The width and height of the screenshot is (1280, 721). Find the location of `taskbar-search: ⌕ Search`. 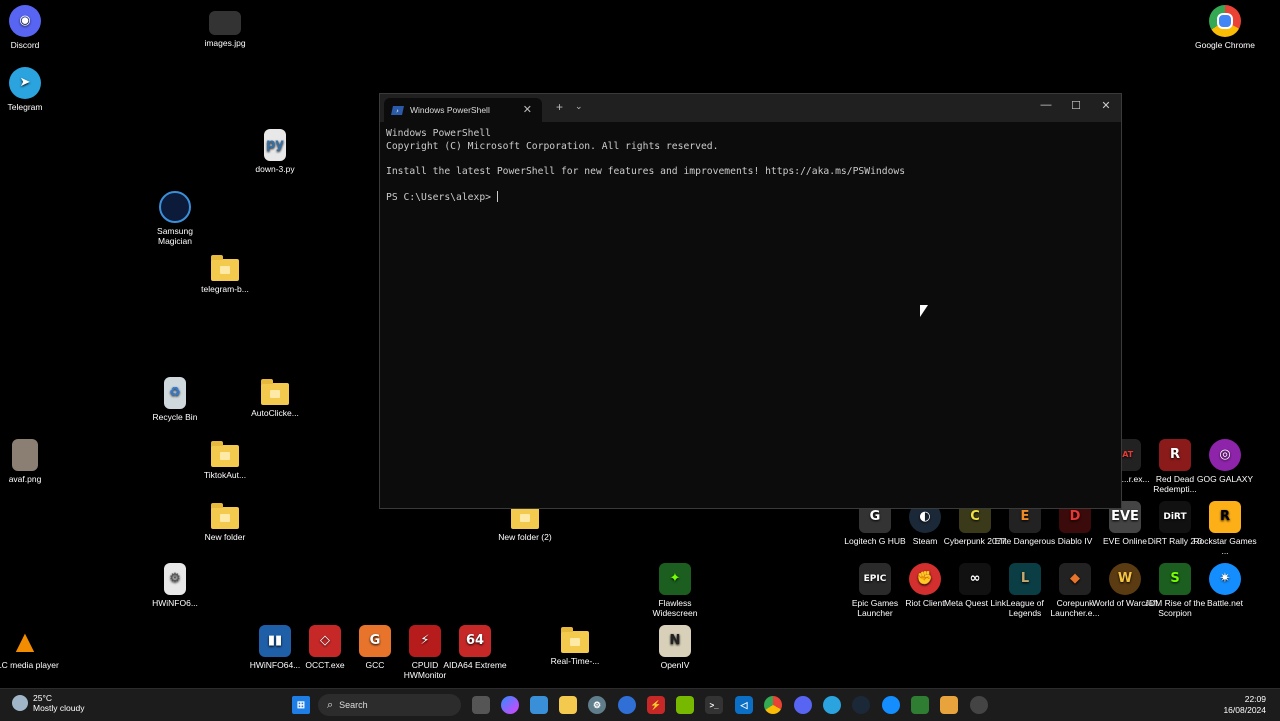

taskbar-search: ⌕ Search is located at coordinates (389, 705).